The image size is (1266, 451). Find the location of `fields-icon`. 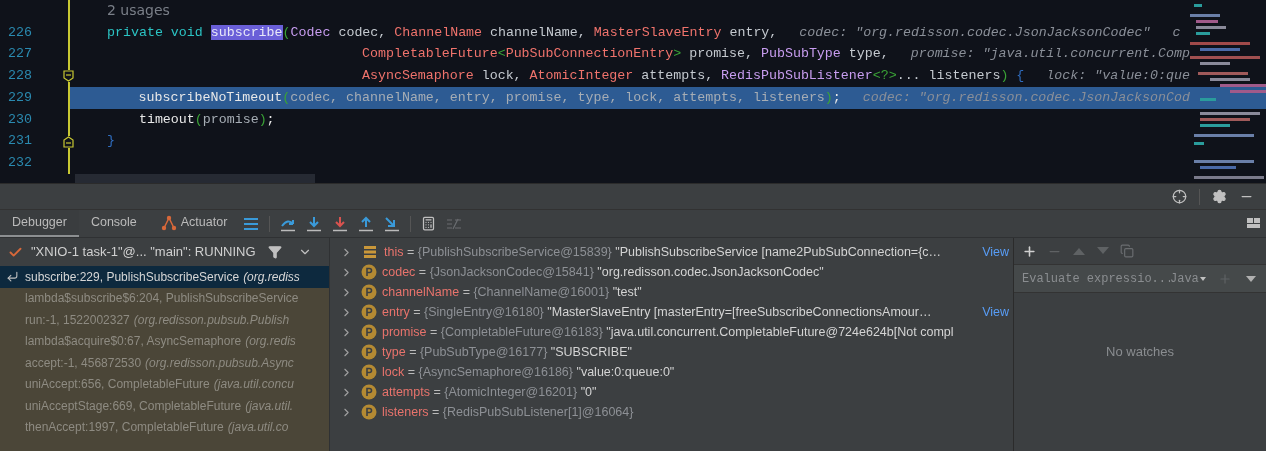

fields-icon is located at coordinates (370, 252).